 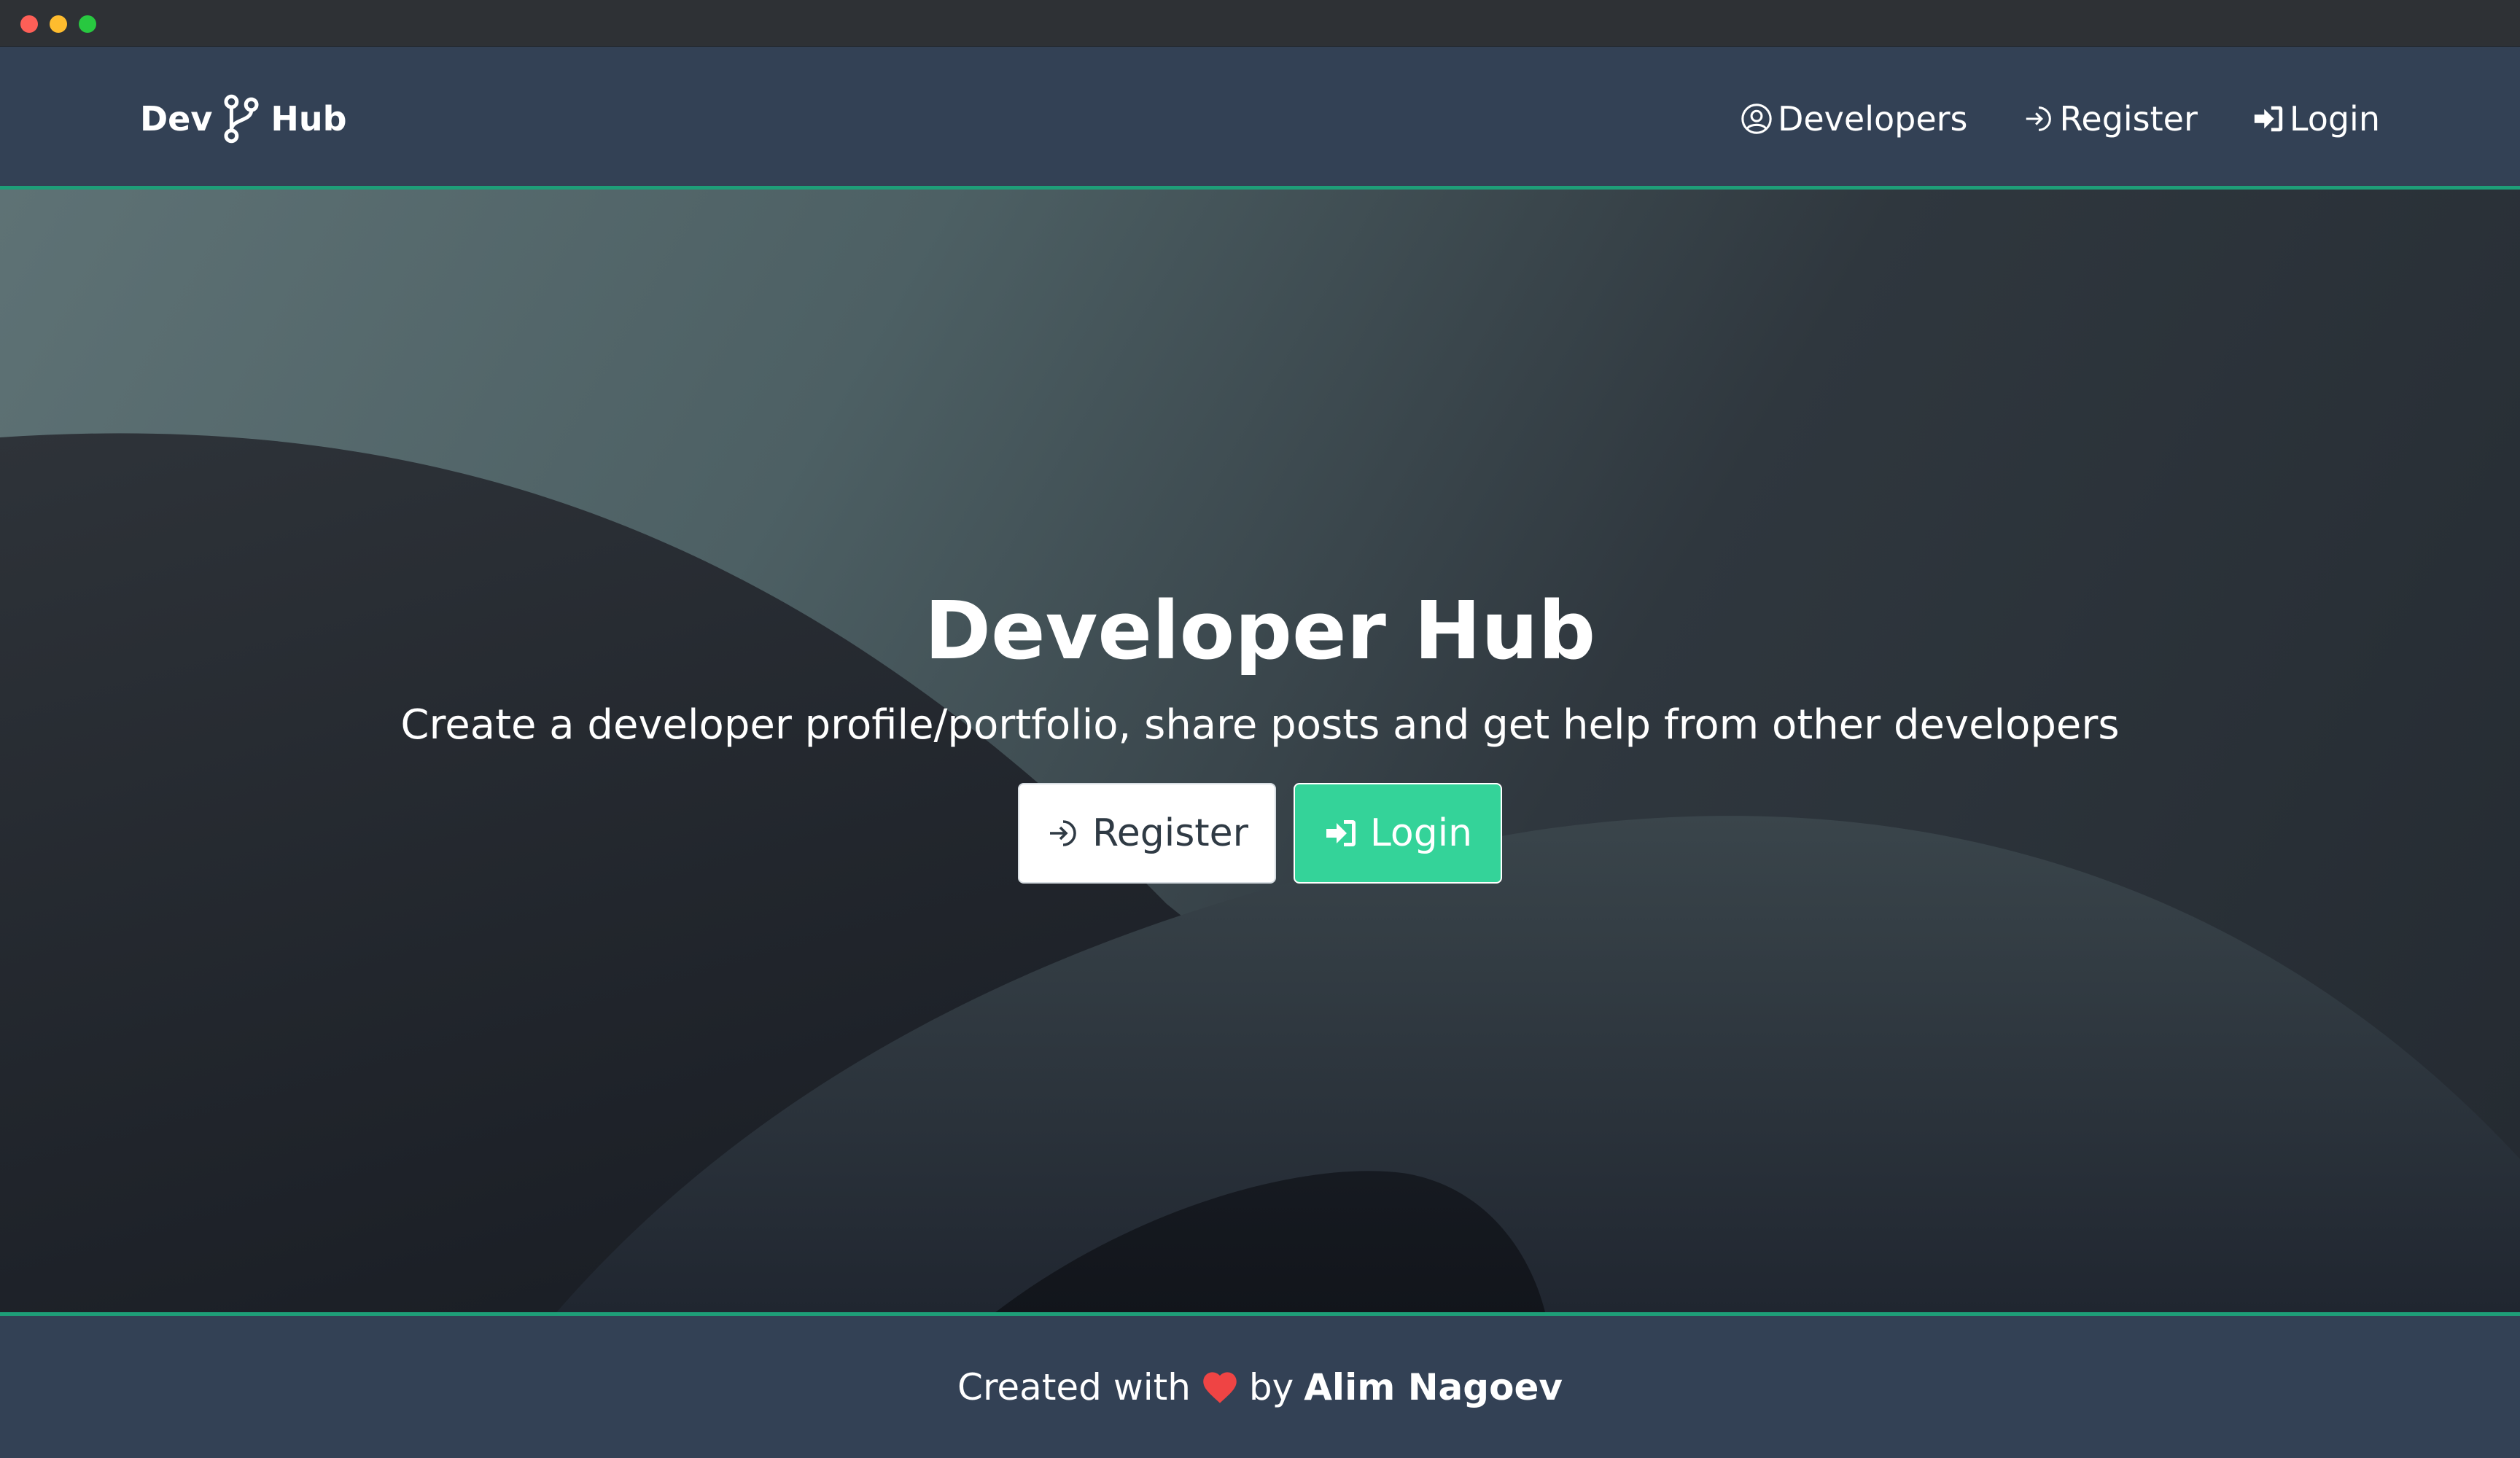 I want to click on login-button: Login, so click(x=1398, y=833).